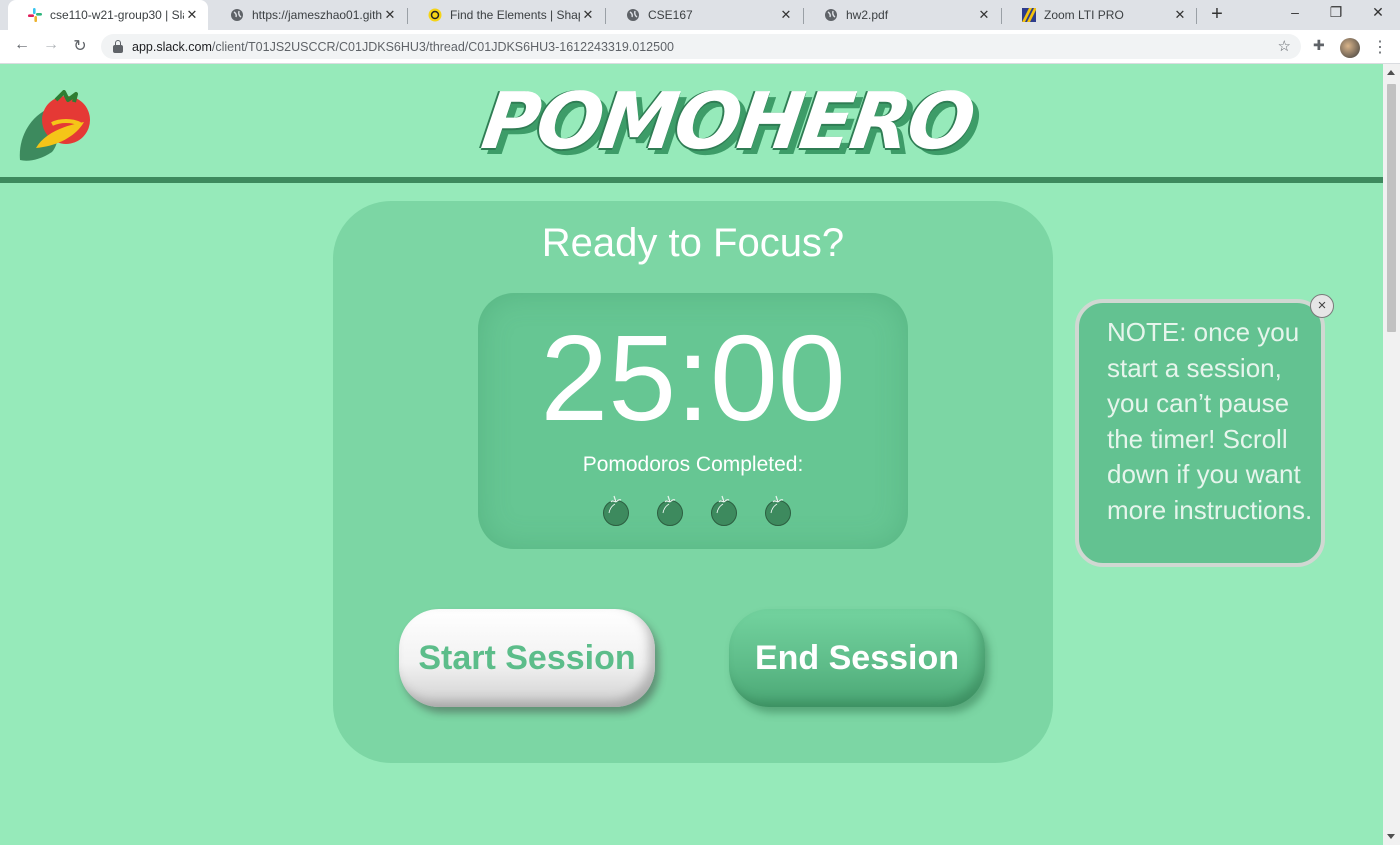 The height and width of the screenshot is (845, 1400). I want to click on pomodoro-counter, so click(697, 510).